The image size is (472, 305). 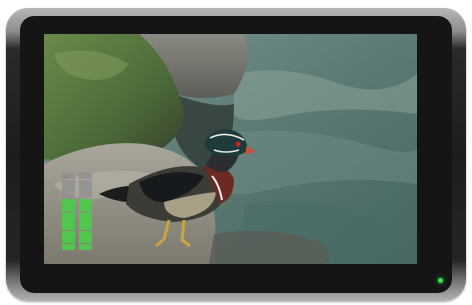 I want to click on audio-level-meter, so click(x=79, y=211).